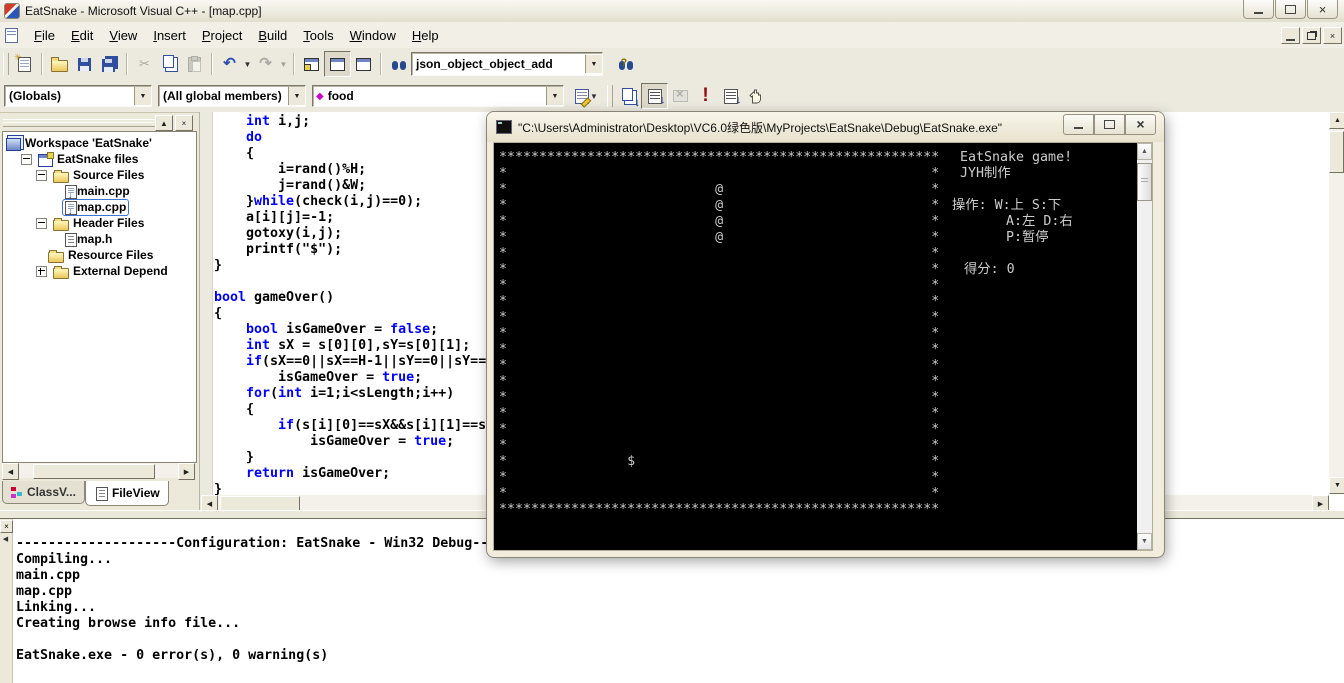  Describe the element at coordinates (654, 96) in the screenshot. I see `build-button` at that location.